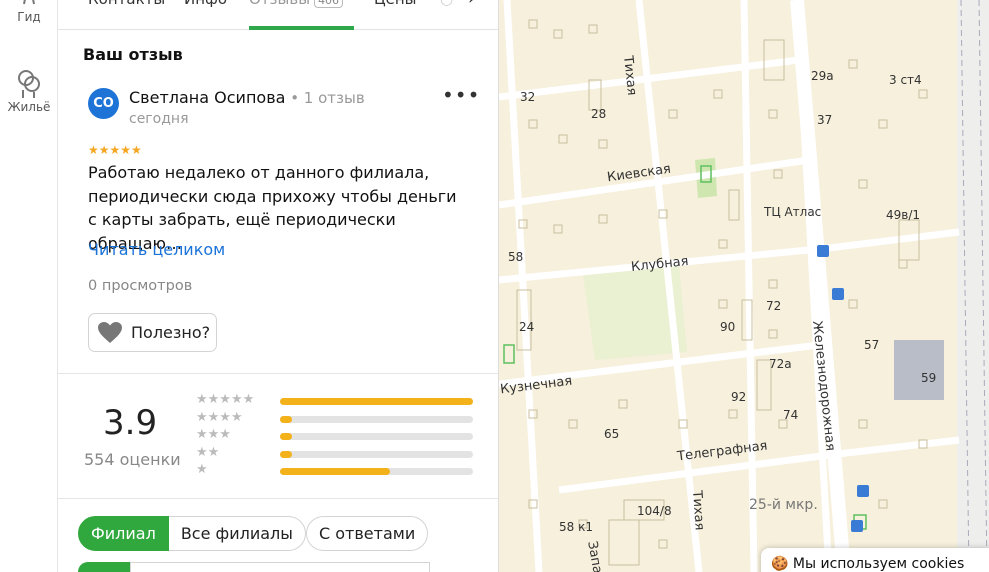  Describe the element at coordinates (446, 4) in the screenshot. I see `tab-scroll-fade: ○` at that location.